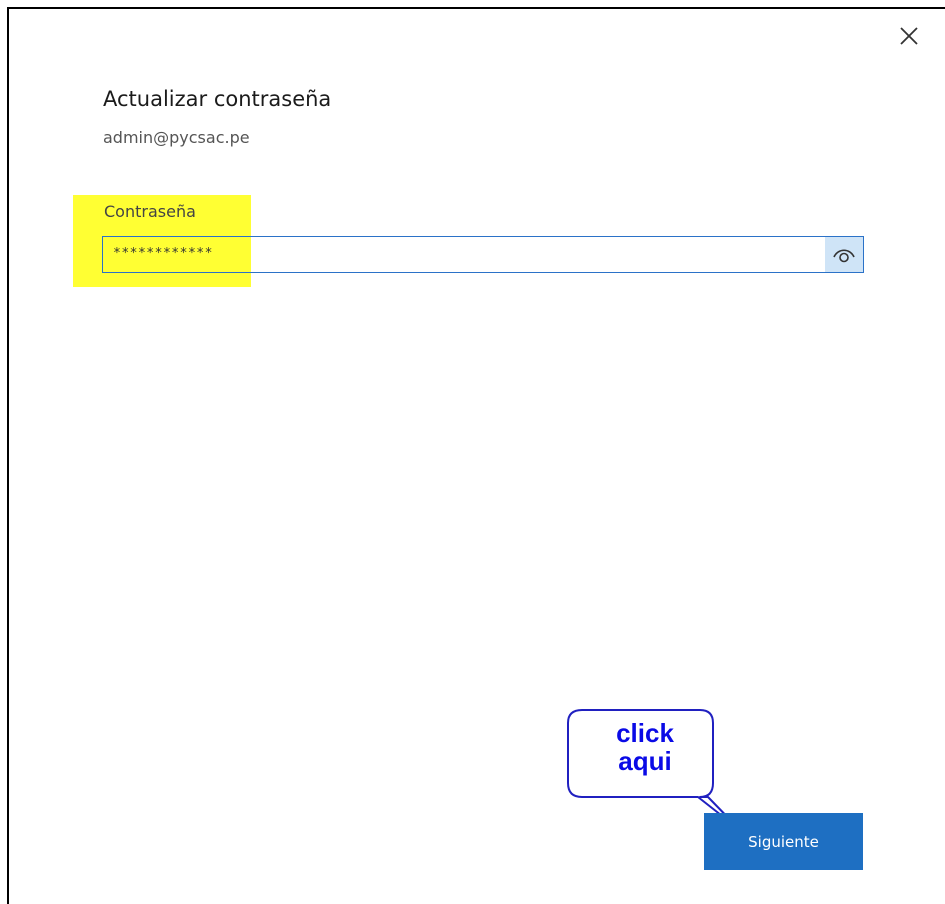  What do you see at coordinates (472, 3) in the screenshot?
I see `cropped-top-strip` at bounding box center [472, 3].